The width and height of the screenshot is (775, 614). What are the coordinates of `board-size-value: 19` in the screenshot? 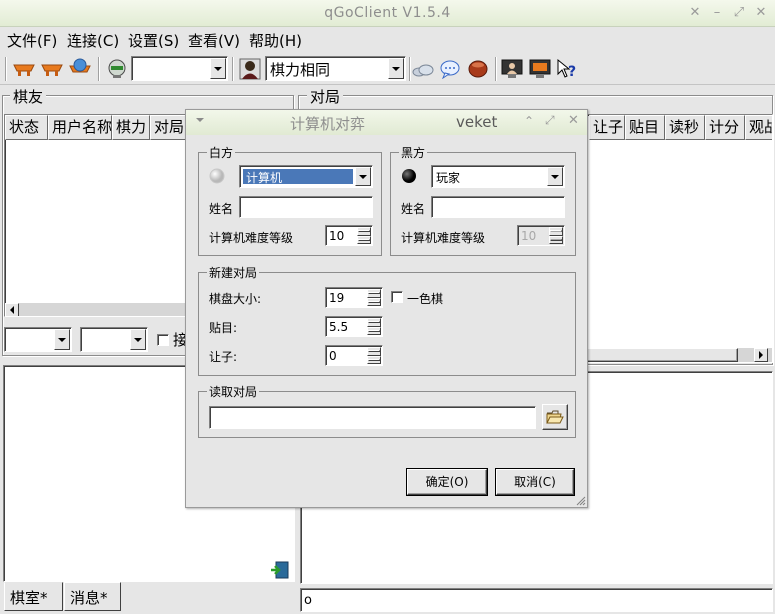 It's located at (337, 298).